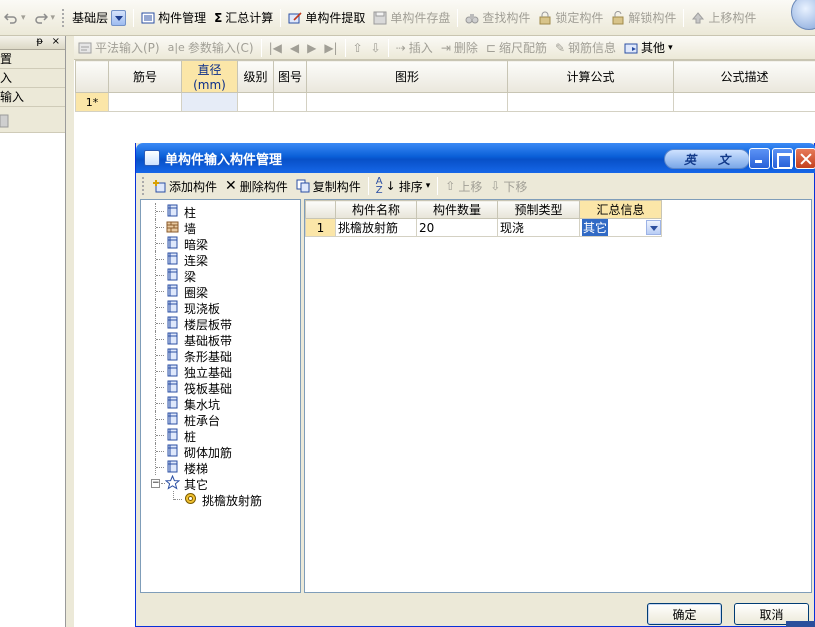  What do you see at coordinates (220, 259) in the screenshot?
I see `tree-node: 连梁` at bounding box center [220, 259].